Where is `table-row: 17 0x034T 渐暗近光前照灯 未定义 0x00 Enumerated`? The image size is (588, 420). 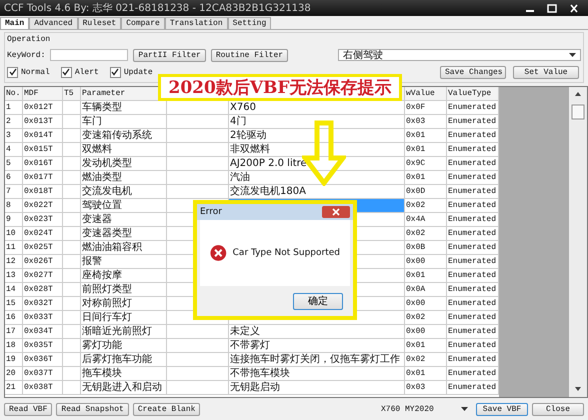
table-row: 17 0x034T 渐暗近光前照灯 未定义 0x00 Enumerated is located at coordinates (252, 332).